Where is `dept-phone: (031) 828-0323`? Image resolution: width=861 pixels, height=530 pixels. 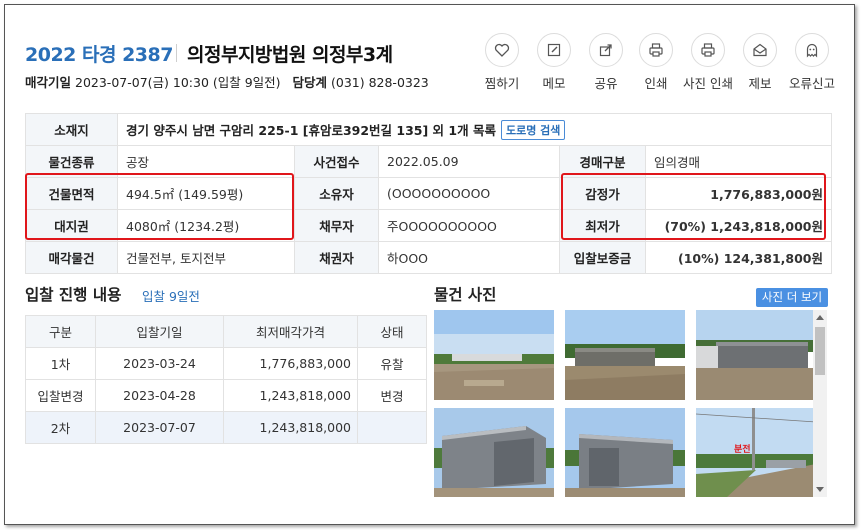
dept-phone: (031) 828-0323 is located at coordinates (379, 82).